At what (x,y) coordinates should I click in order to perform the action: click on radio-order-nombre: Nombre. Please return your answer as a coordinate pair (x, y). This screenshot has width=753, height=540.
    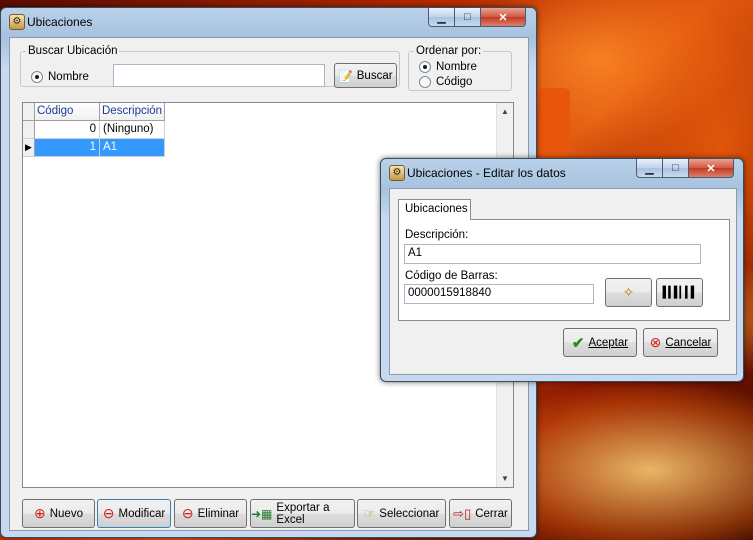
    Looking at the image, I should click on (448, 67).